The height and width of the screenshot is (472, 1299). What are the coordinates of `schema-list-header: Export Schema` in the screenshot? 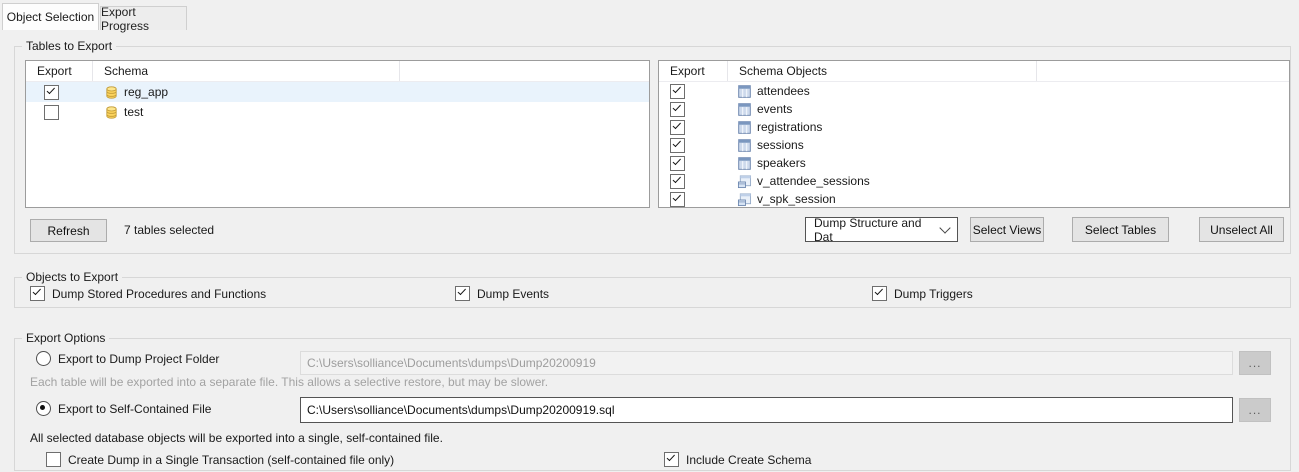 It's located at (337, 71).